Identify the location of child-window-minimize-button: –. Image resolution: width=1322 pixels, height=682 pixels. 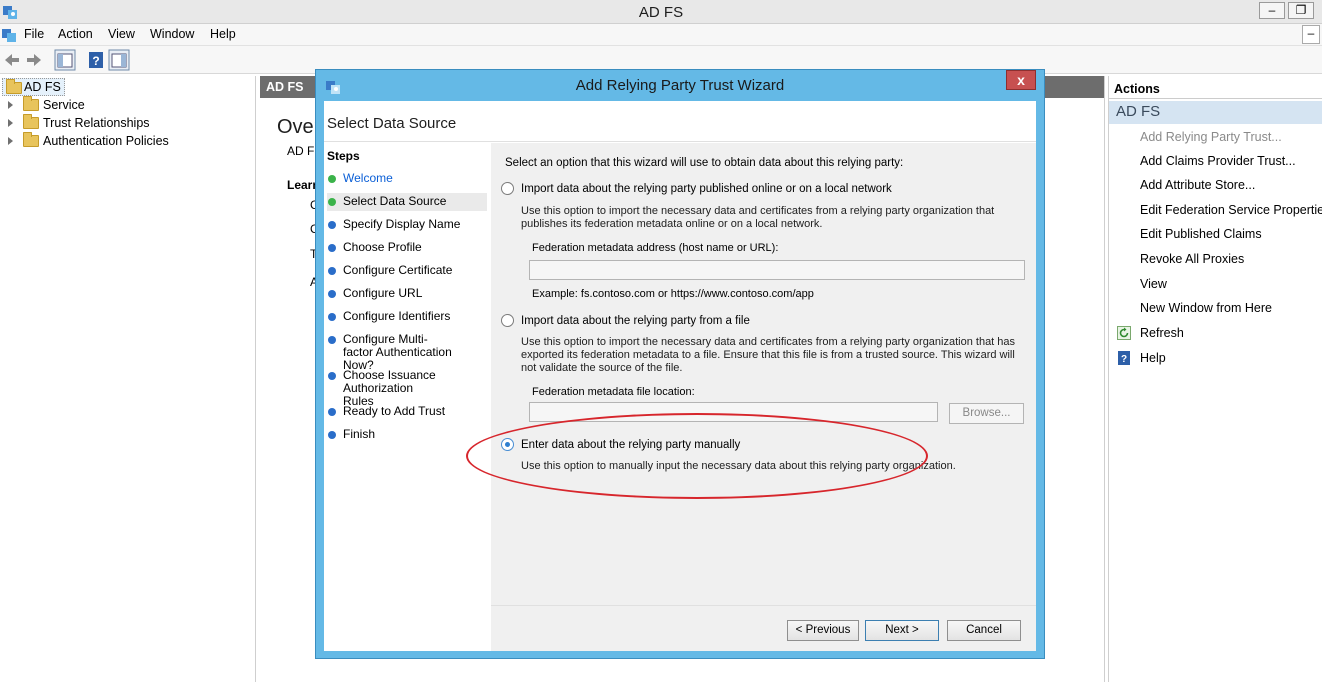
(1311, 34).